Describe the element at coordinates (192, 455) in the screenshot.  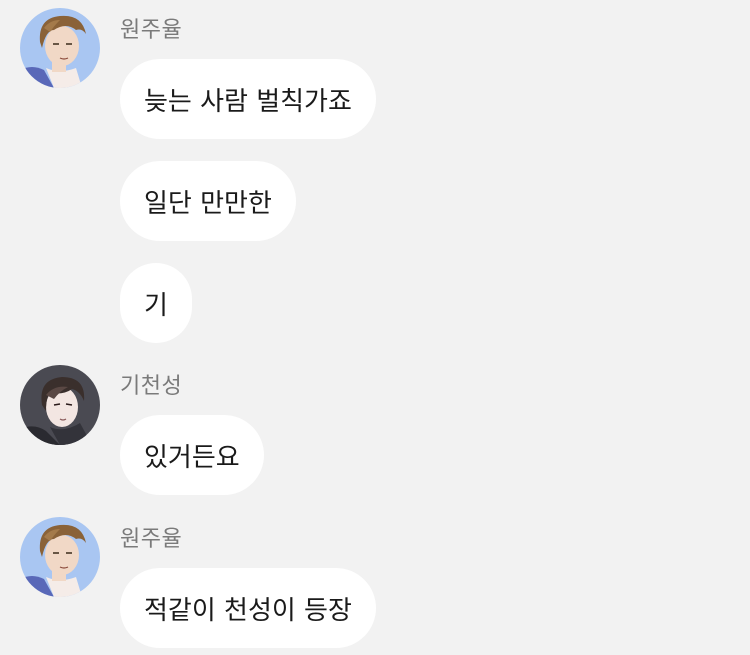
I see `message-bubble: 있거든요` at that location.